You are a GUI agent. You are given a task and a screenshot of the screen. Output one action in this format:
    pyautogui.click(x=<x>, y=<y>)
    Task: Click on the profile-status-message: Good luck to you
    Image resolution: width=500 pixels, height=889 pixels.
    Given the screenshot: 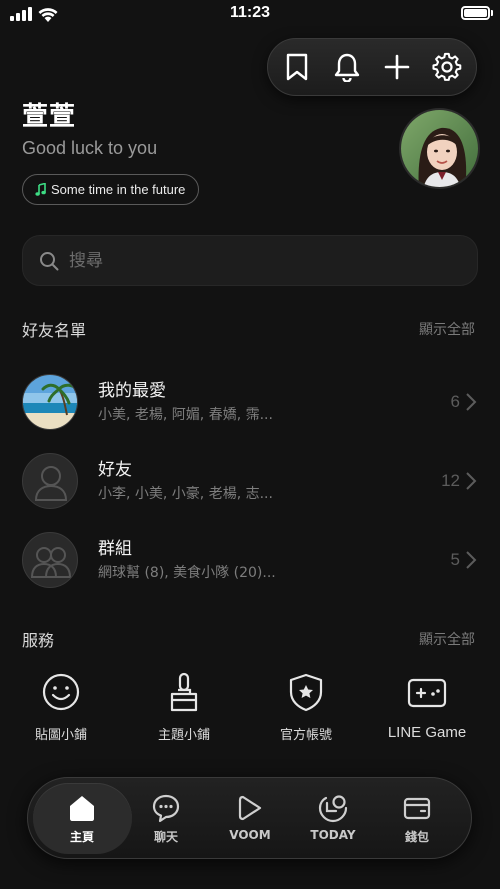 What is the action you would take?
    pyautogui.click(x=89, y=148)
    